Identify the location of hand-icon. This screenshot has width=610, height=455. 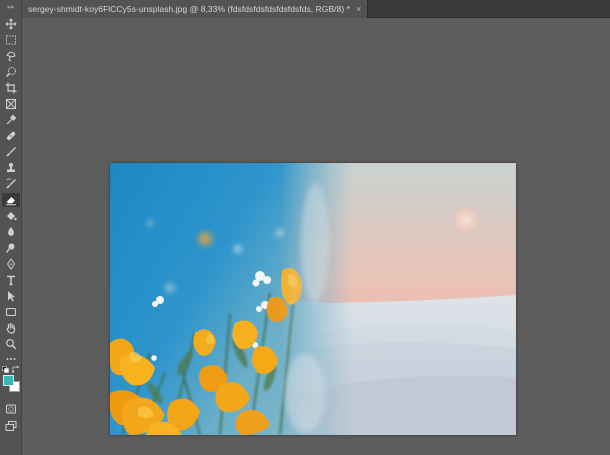
(11, 328).